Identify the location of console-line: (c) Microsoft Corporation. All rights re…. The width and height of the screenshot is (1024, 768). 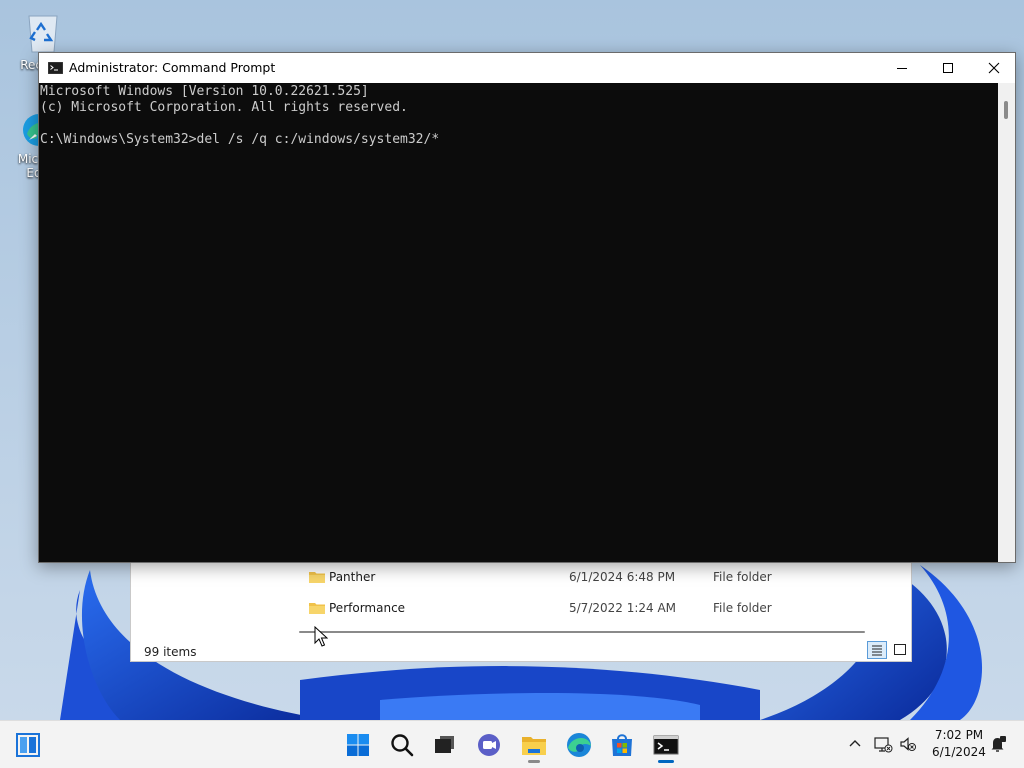
(224, 107).